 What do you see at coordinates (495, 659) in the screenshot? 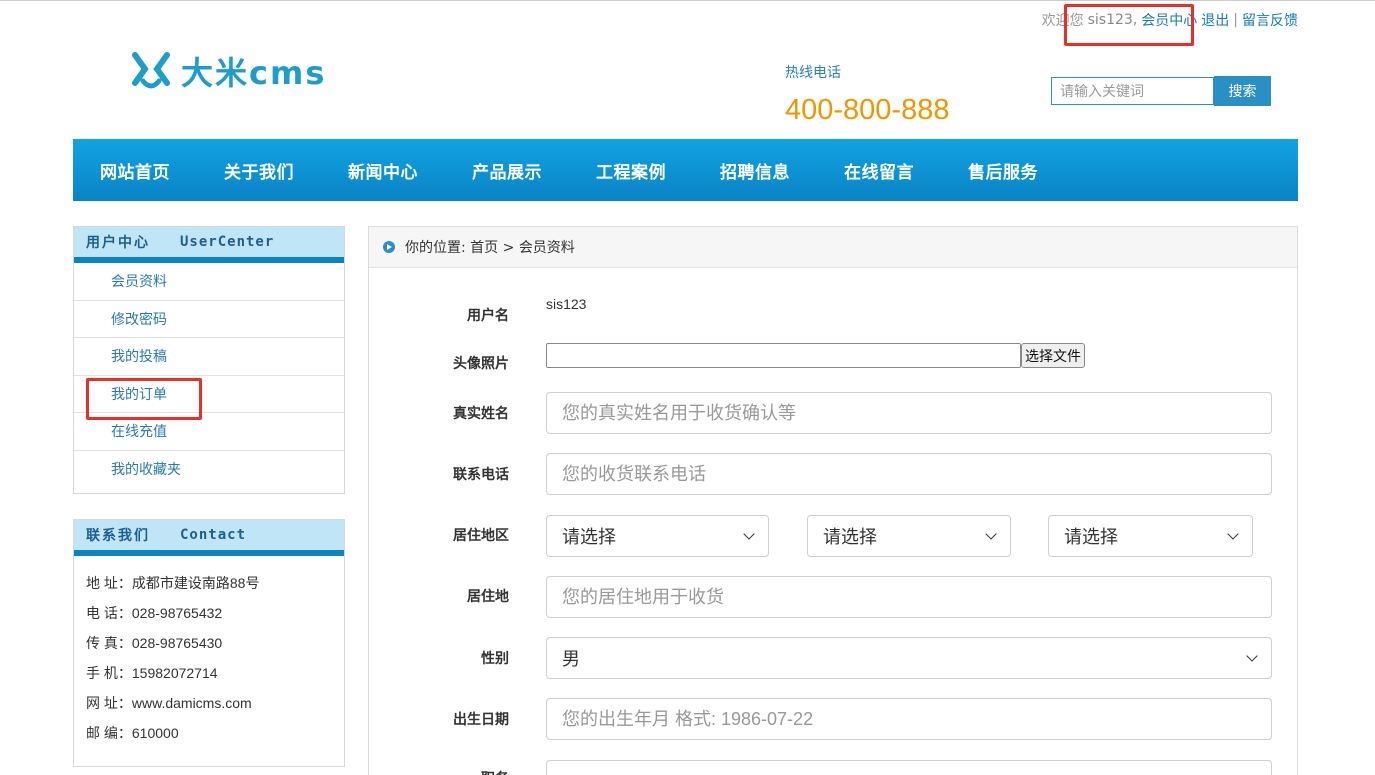
I see `gender-label: 性别` at bounding box center [495, 659].